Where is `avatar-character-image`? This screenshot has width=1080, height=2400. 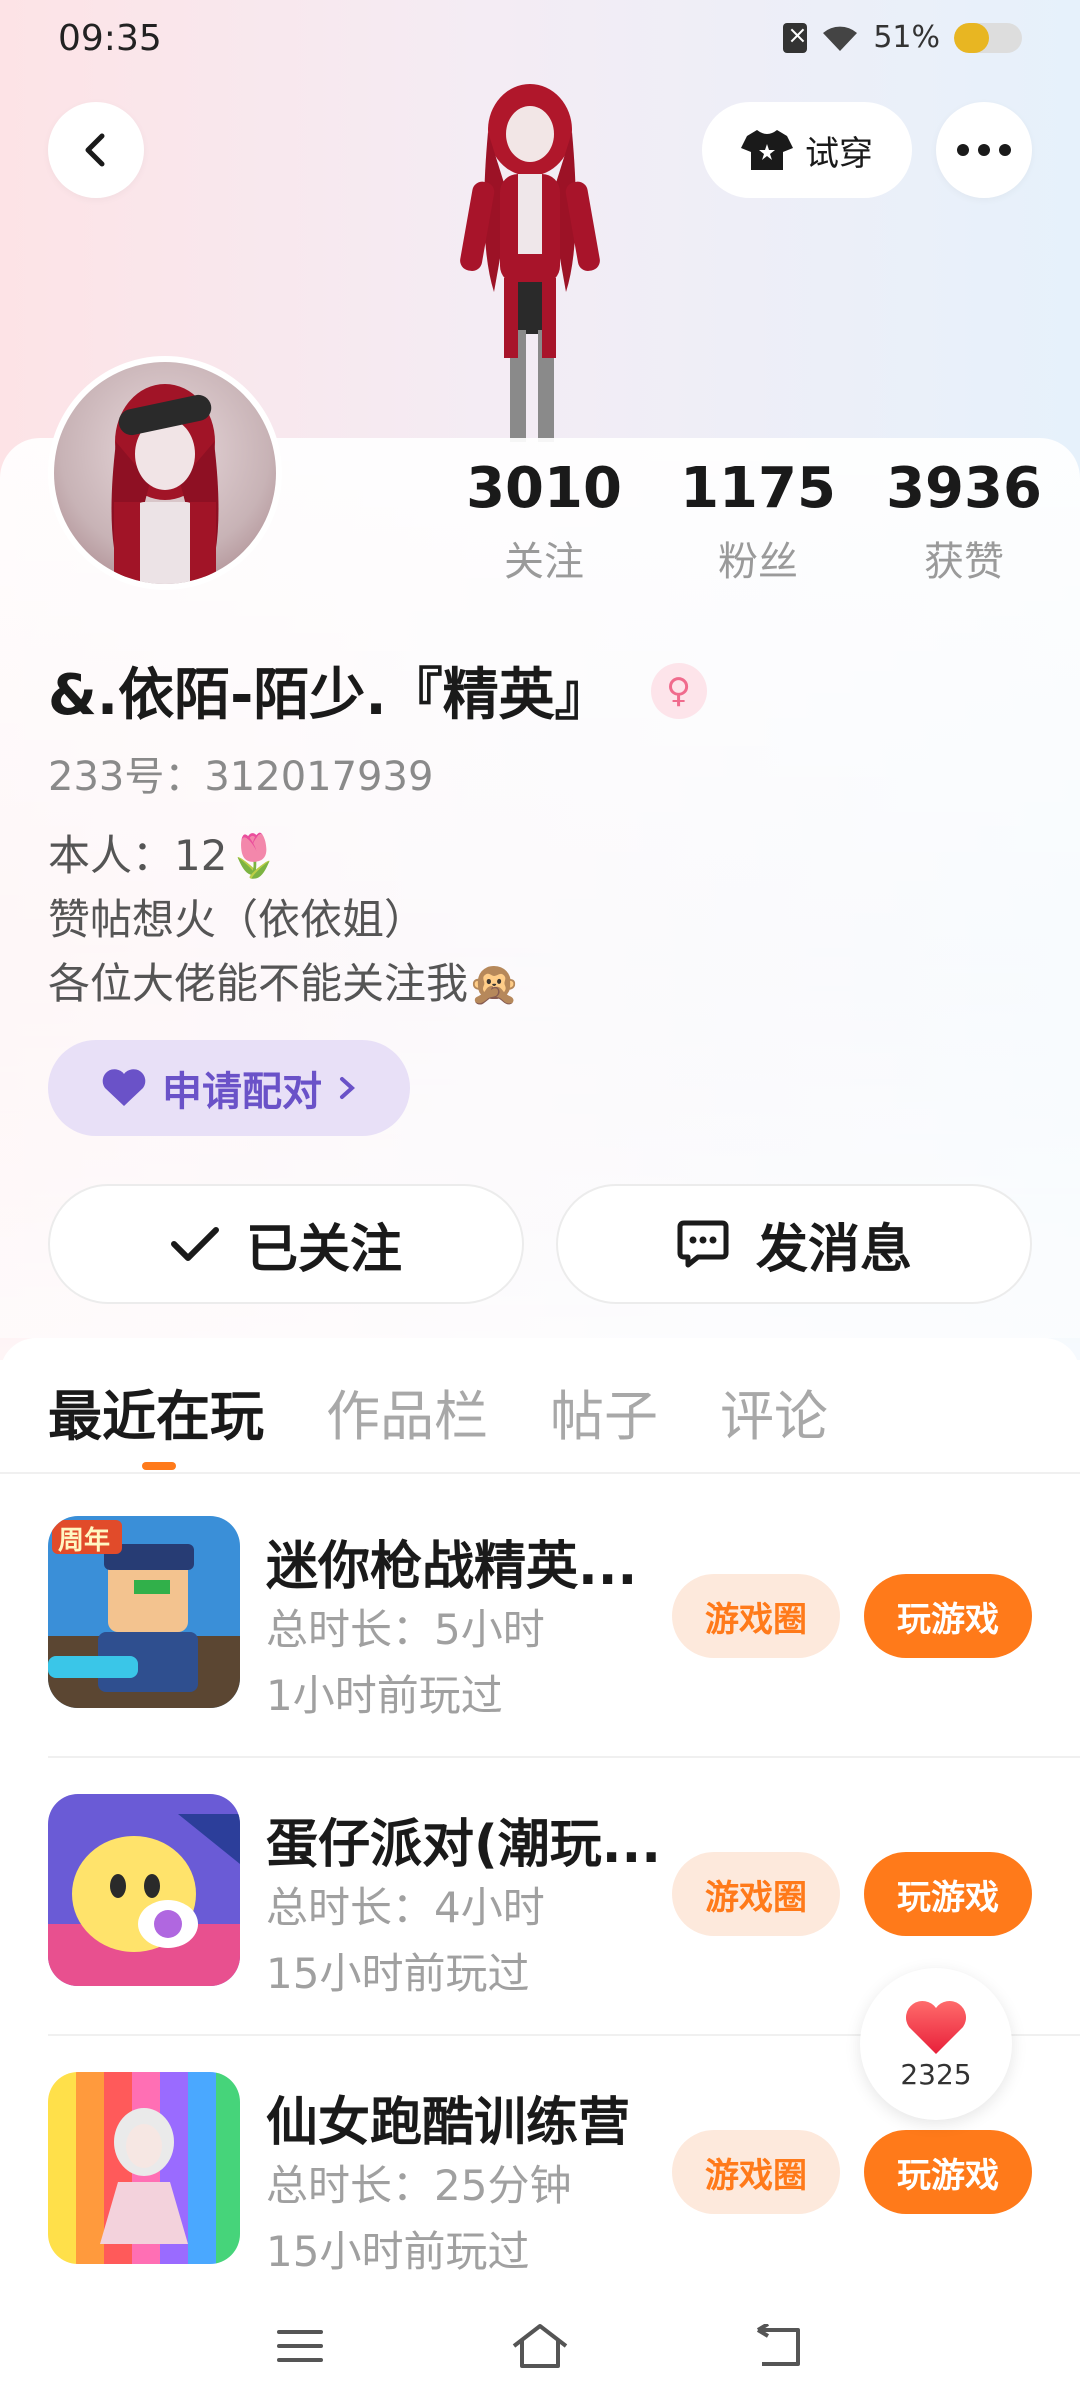 avatar-character-image is located at coordinates (530, 263).